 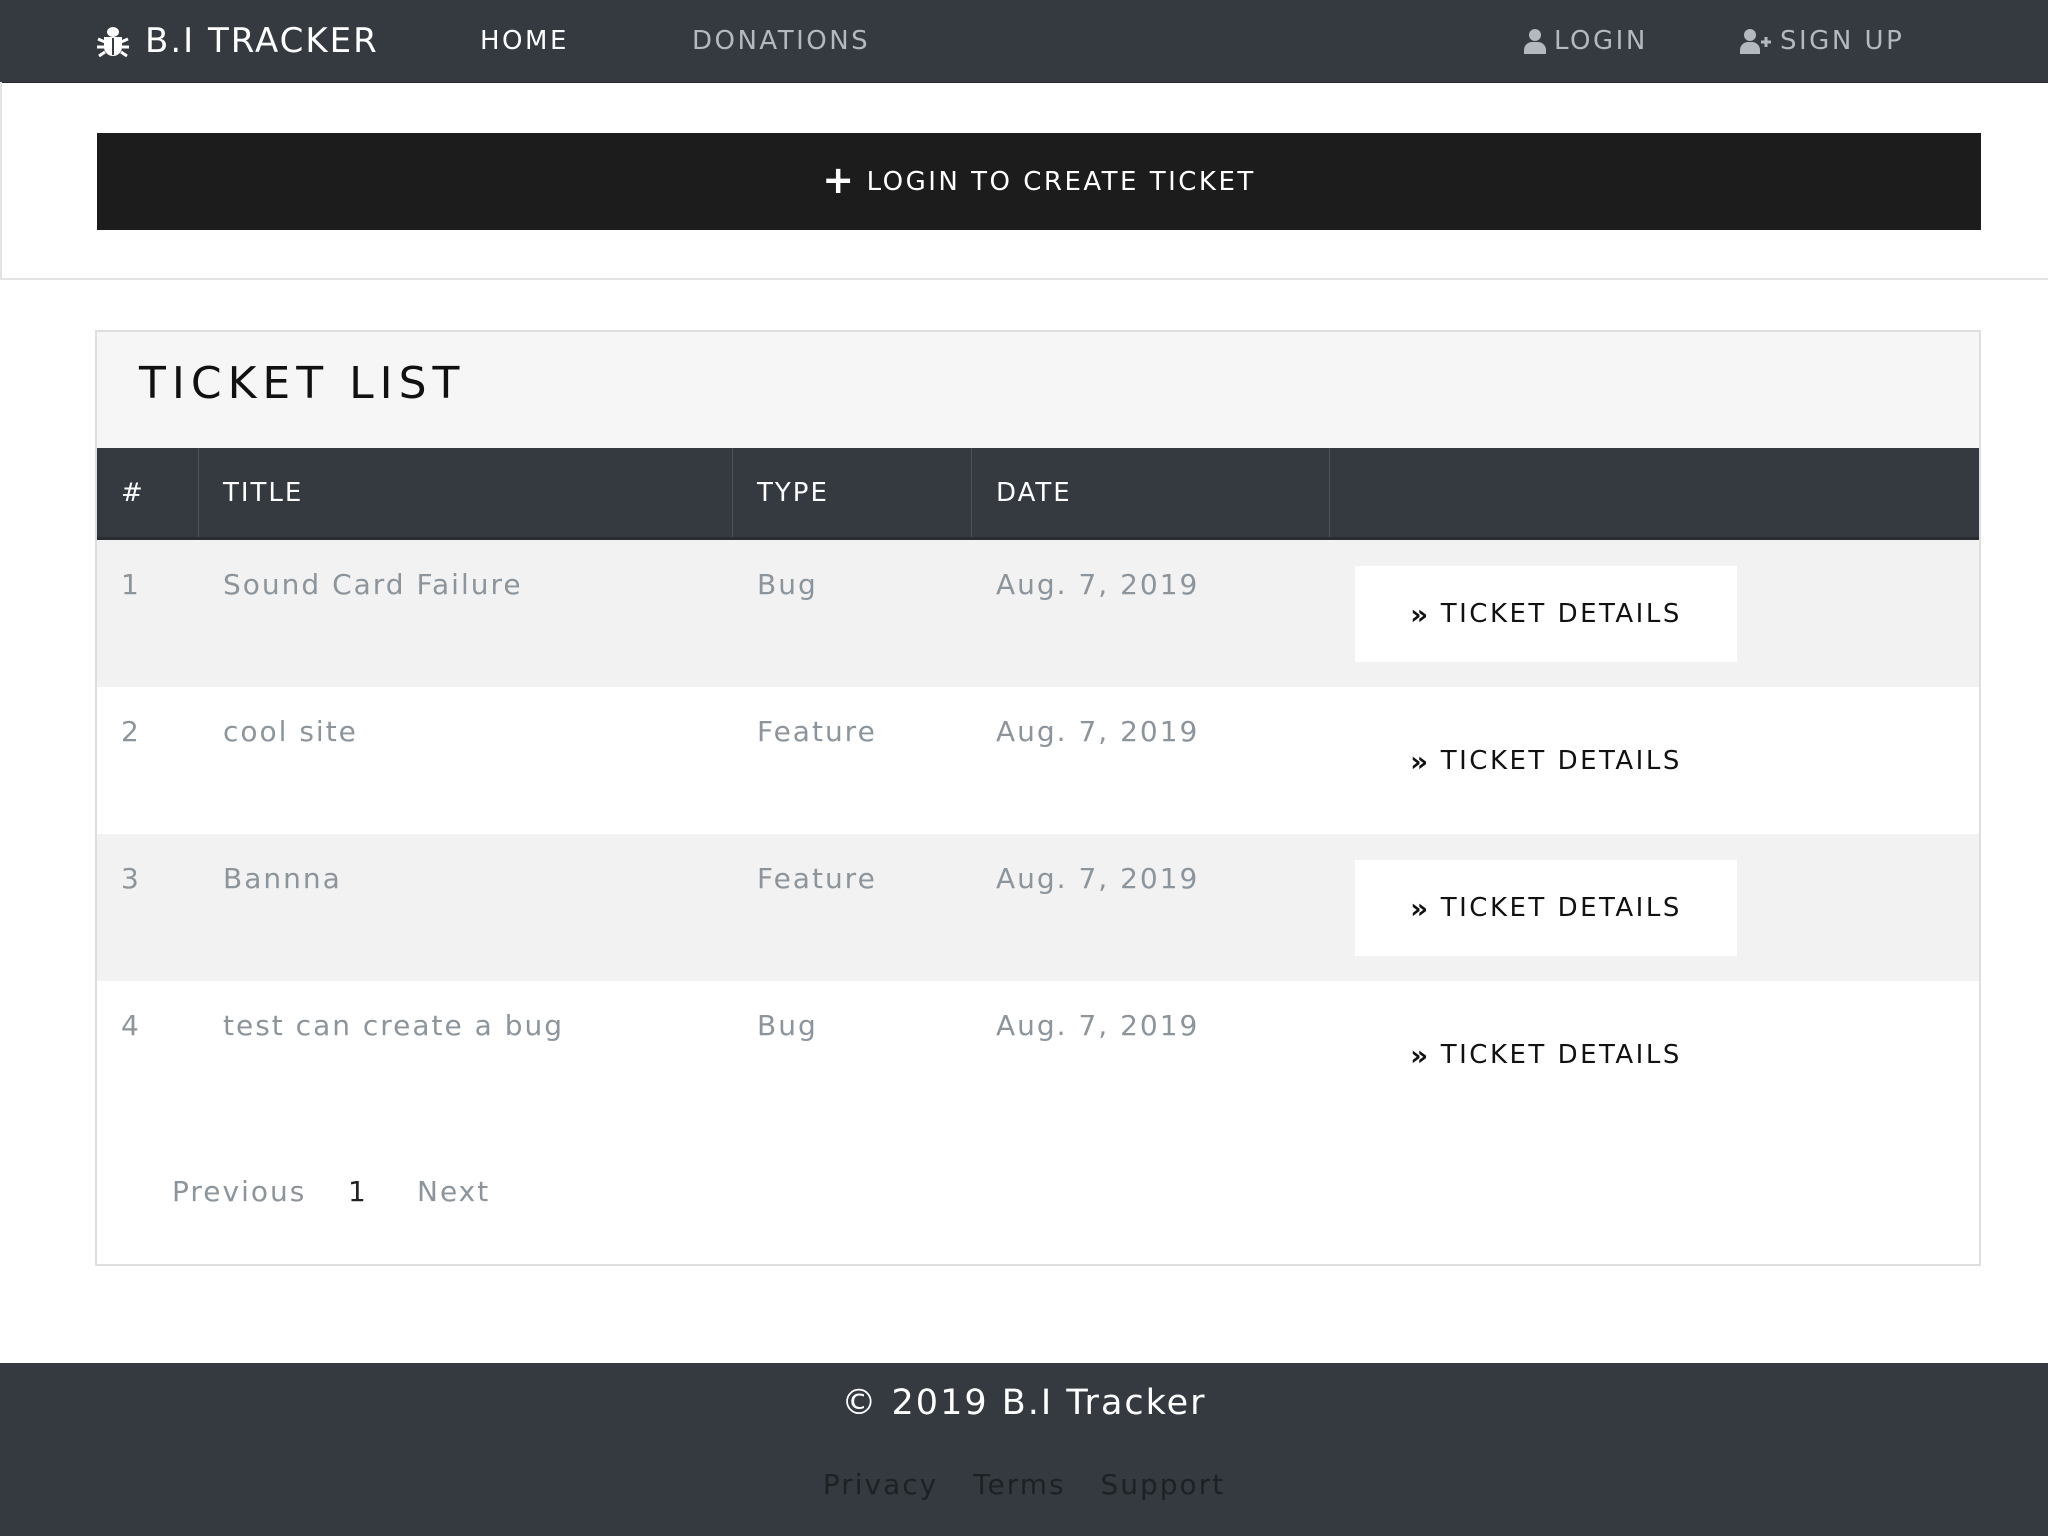 I want to click on login-to-create-ticket-button: + LOGIN TO CREATE TICKET, so click(x=1039, y=181).